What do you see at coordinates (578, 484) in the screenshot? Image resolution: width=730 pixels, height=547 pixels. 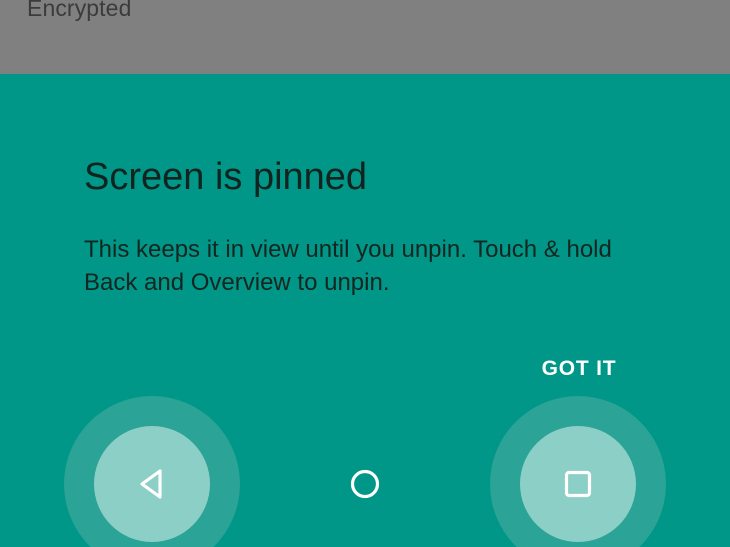 I see `square-icon` at bounding box center [578, 484].